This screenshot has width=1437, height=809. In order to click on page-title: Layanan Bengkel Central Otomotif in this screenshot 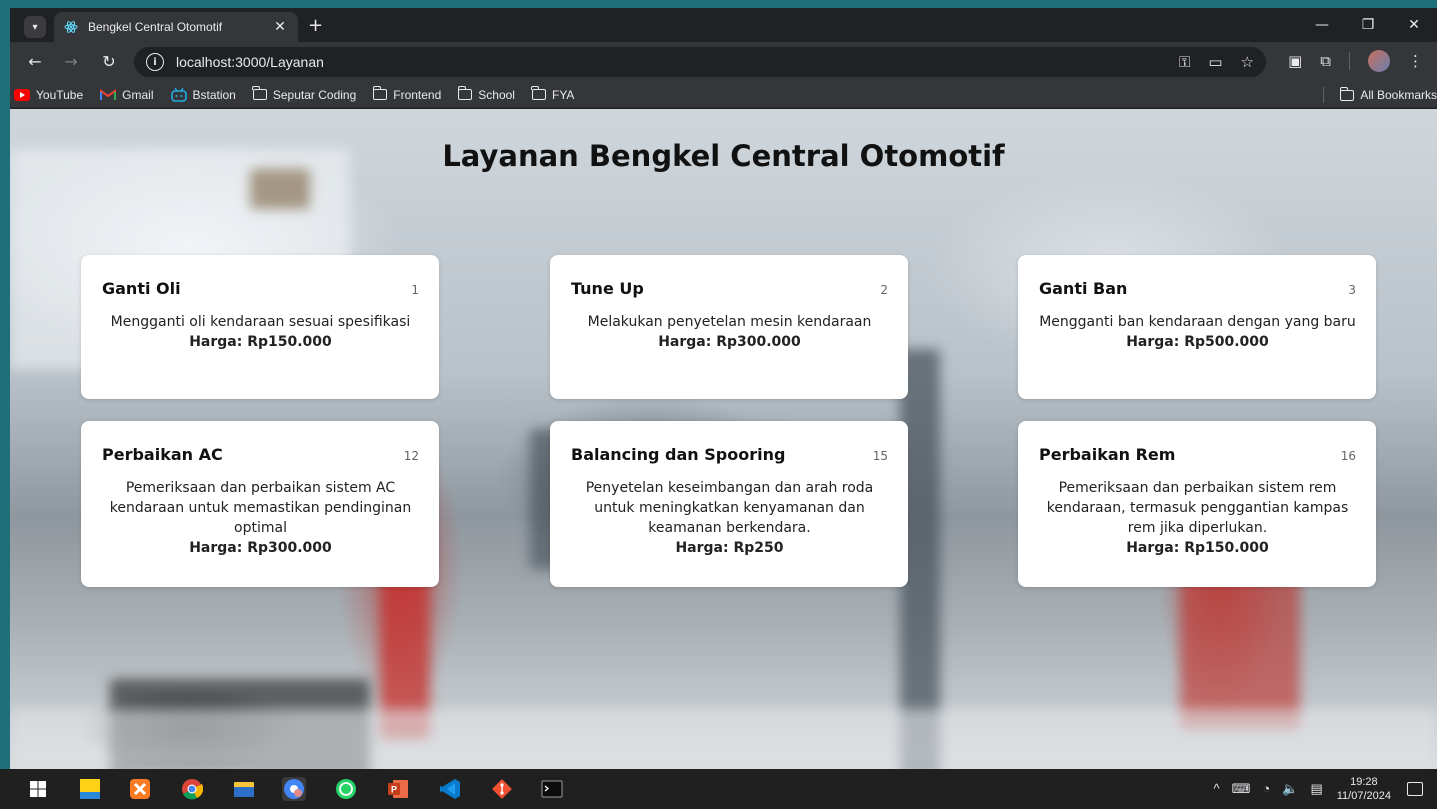, I will do `click(723, 156)`.